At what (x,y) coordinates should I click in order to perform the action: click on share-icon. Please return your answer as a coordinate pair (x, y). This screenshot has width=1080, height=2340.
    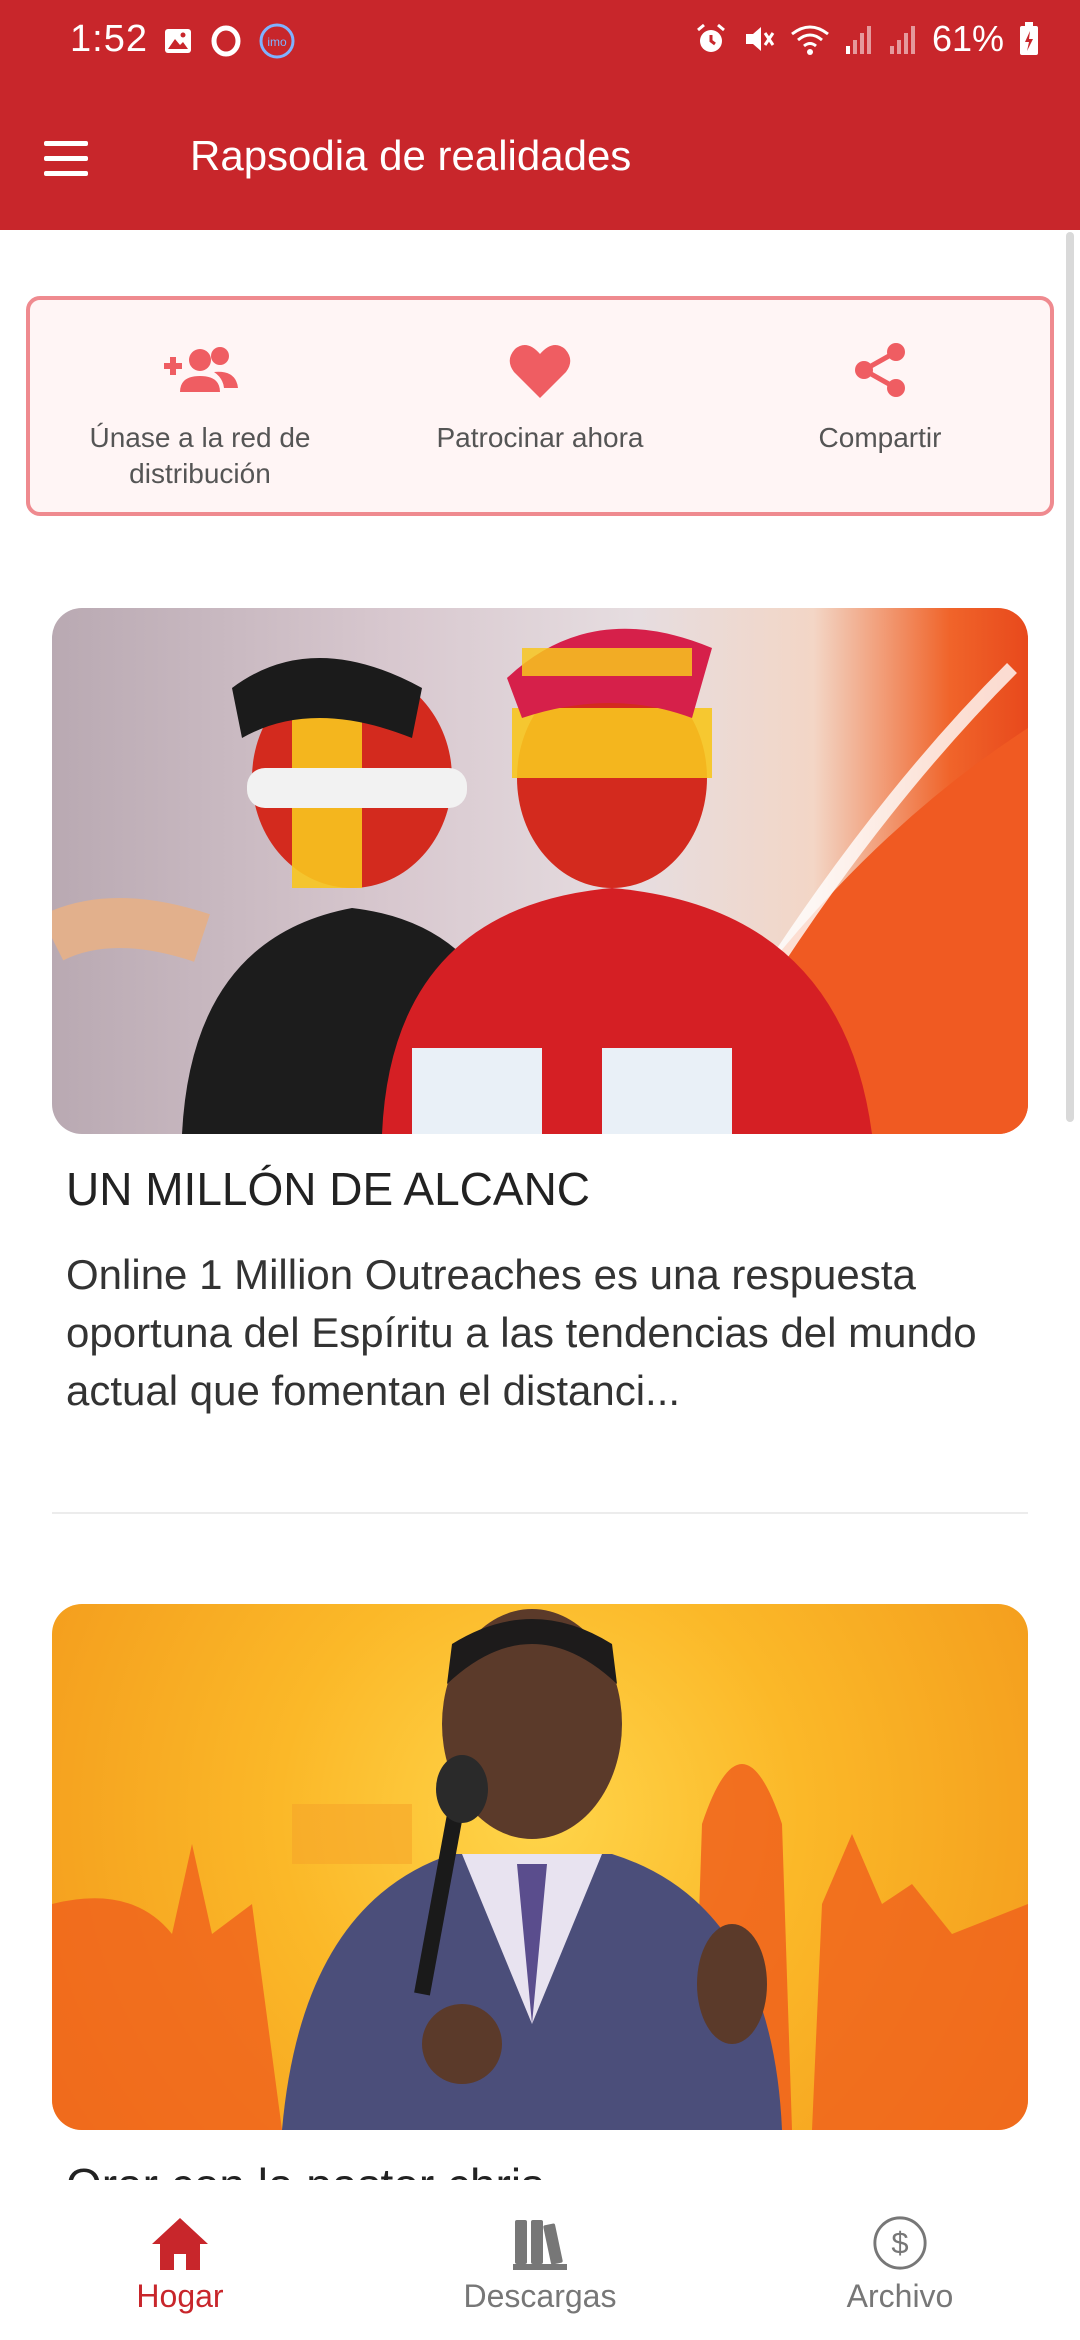
    Looking at the image, I should click on (880, 370).